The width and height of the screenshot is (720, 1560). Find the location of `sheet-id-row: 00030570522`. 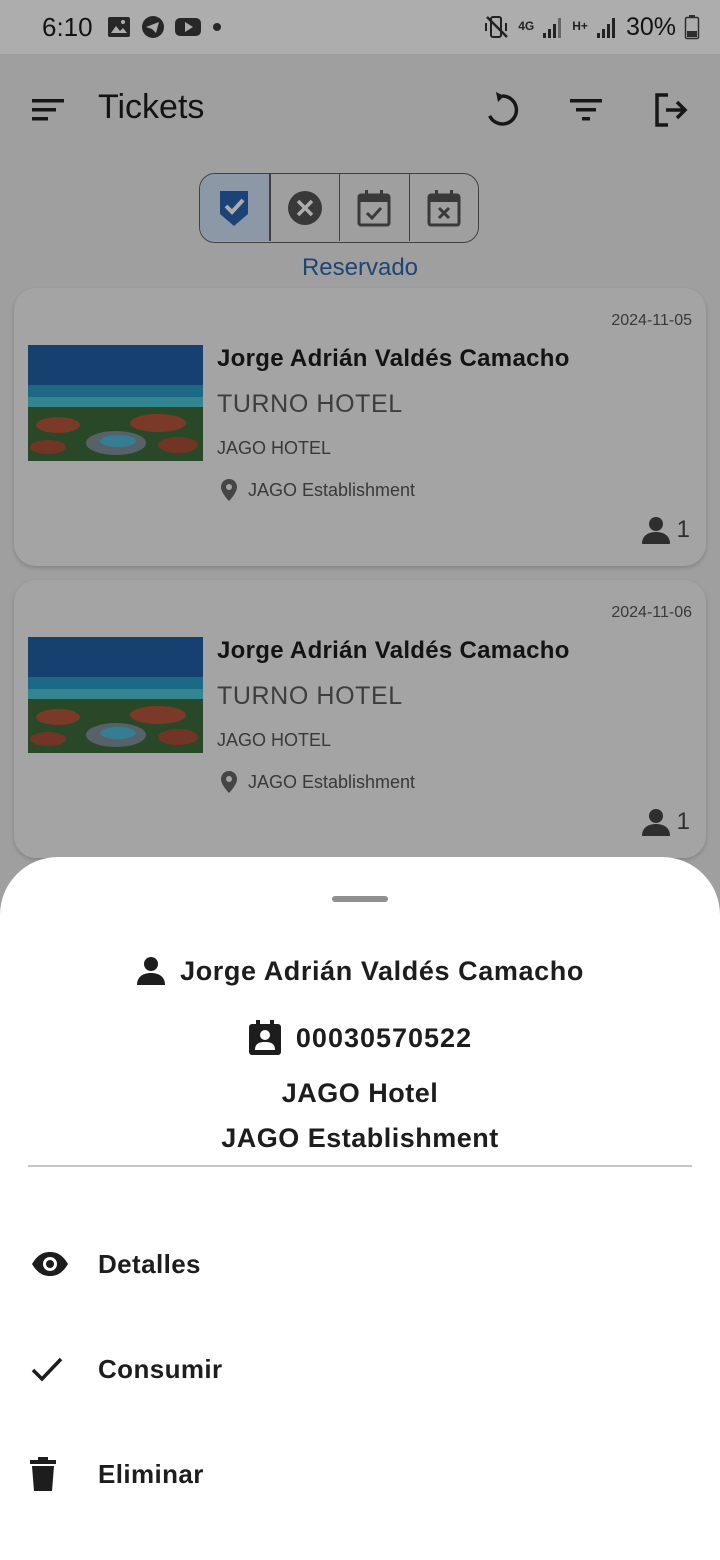

sheet-id-row: 00030570522 is located at coordinates (360, 1038).